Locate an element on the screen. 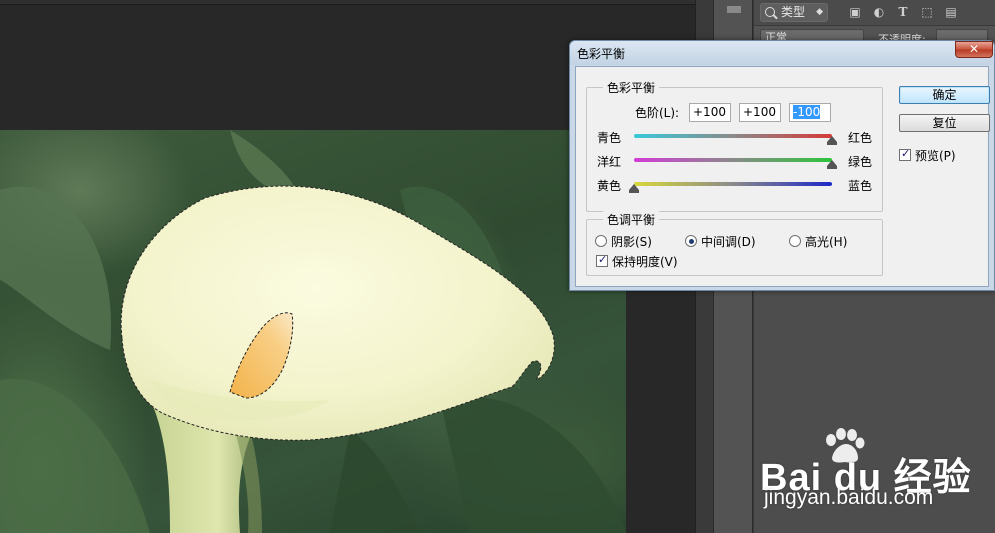 The width and height of the screenshot is (995, 533). yellow-blue-slider-thumb is located at coordinates (634, 188).